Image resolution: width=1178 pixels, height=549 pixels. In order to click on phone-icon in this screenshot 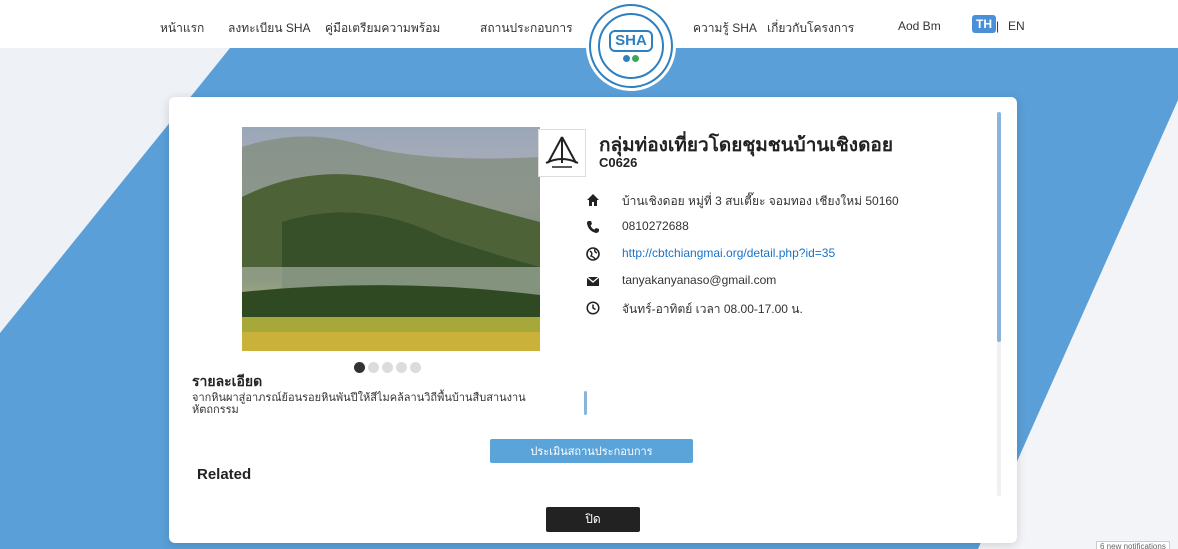, I will do `click(593, 227)`.